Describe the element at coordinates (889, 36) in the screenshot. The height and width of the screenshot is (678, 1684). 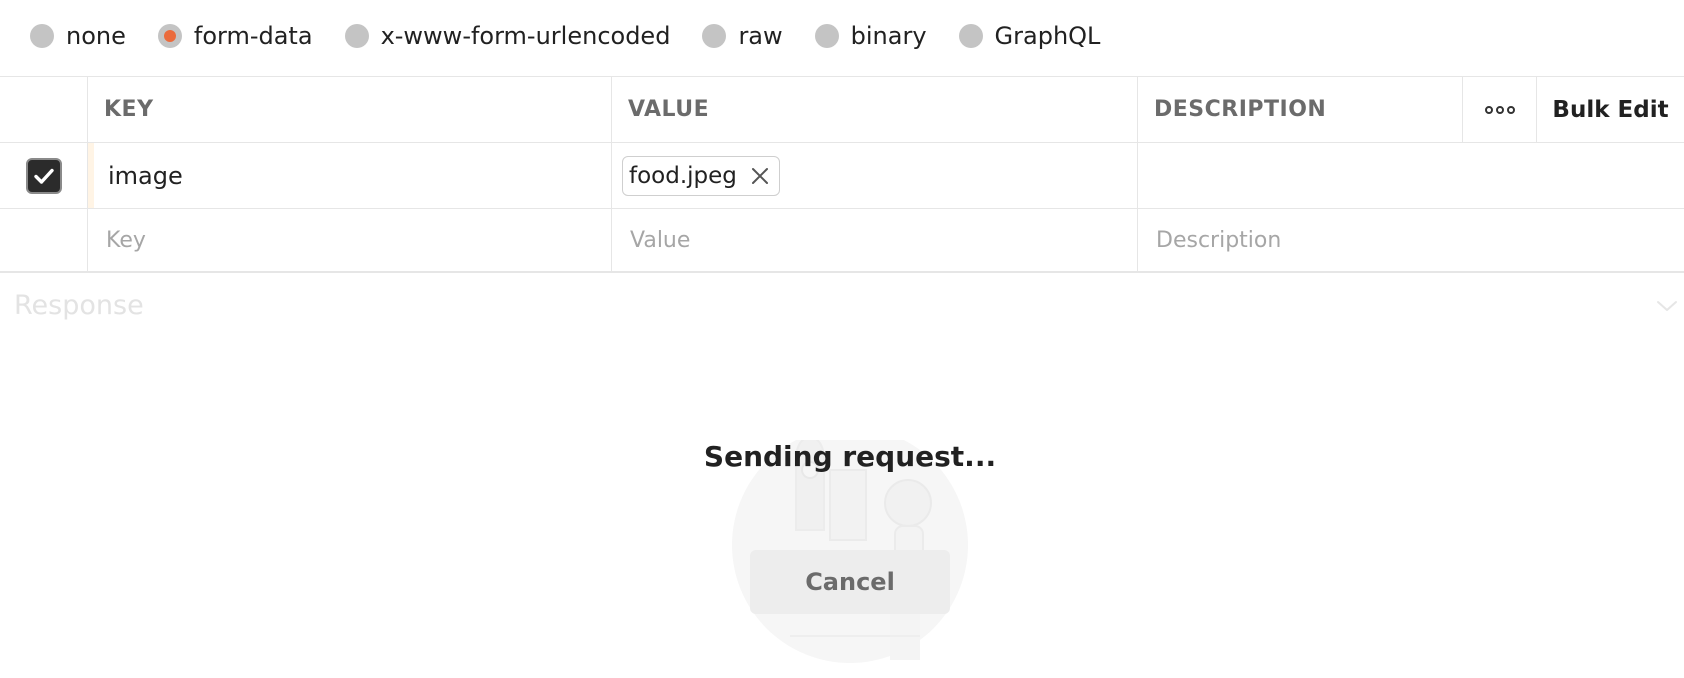
I see `radio-binary-label: binary` at that location.